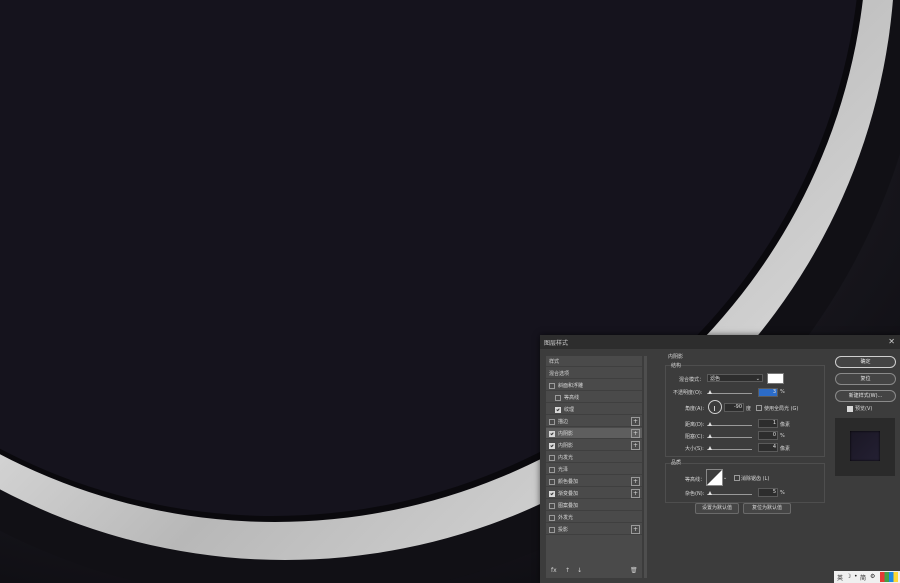 This screenshot has width=900, height=583. I want to click on style-item-label: 外发光, so click(566, 518).